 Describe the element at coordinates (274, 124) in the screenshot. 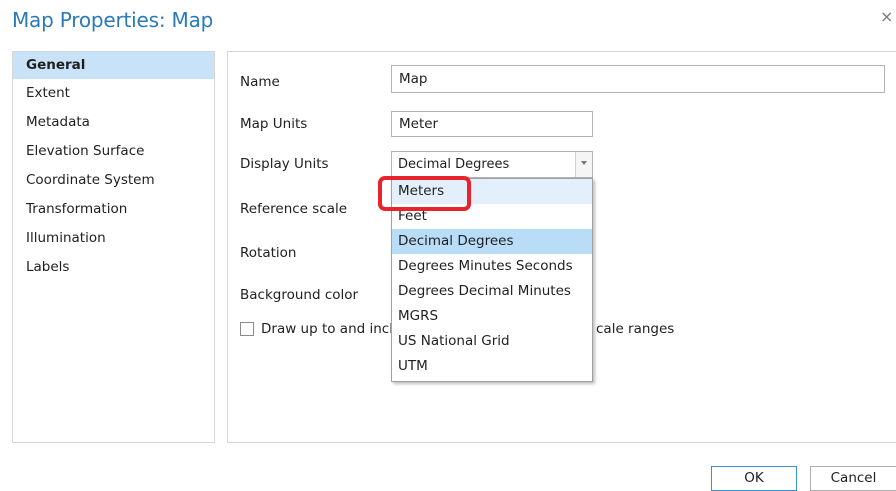

I see `map-units-label: Map Units` at that location.